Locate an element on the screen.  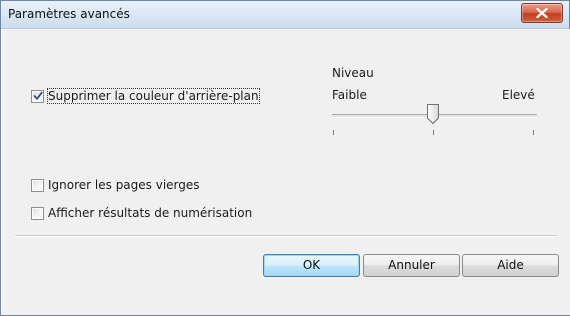
help-button: Aide is located at coordinates (510, 265).